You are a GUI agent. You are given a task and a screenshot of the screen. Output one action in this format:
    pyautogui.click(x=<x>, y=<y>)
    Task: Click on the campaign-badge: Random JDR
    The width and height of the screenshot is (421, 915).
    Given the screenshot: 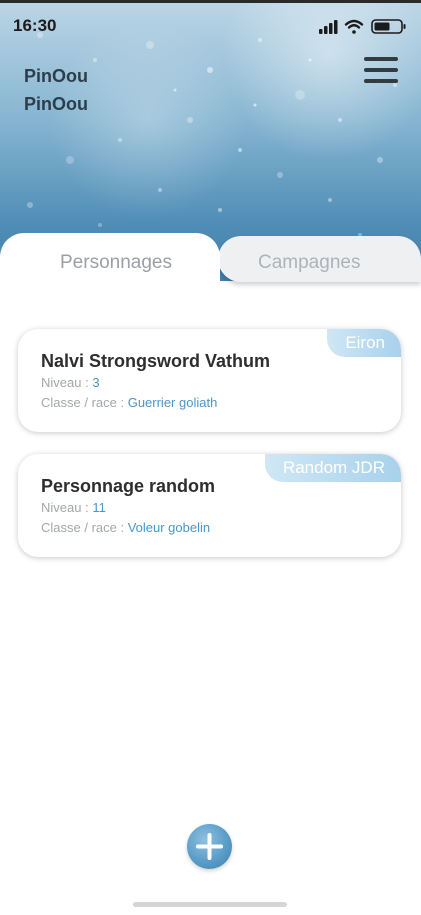 What is the action you would take?
    pyautogui.click(x=332, y=468)
    